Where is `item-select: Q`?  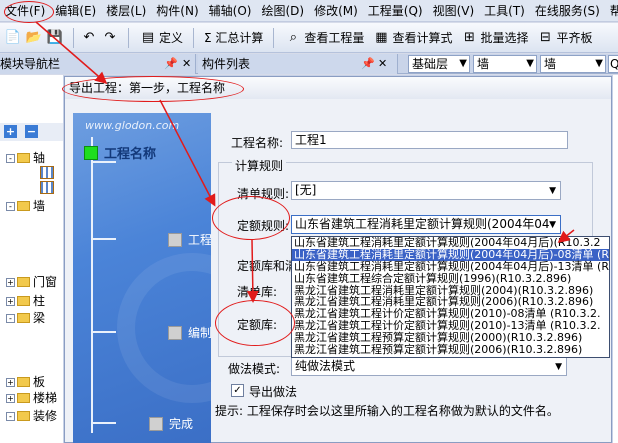 item-select: Q is located at coordinates (613, 64).